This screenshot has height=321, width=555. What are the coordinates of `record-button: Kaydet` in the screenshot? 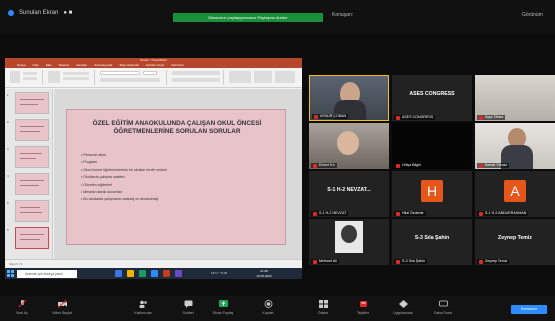 It's located at (268, 307).